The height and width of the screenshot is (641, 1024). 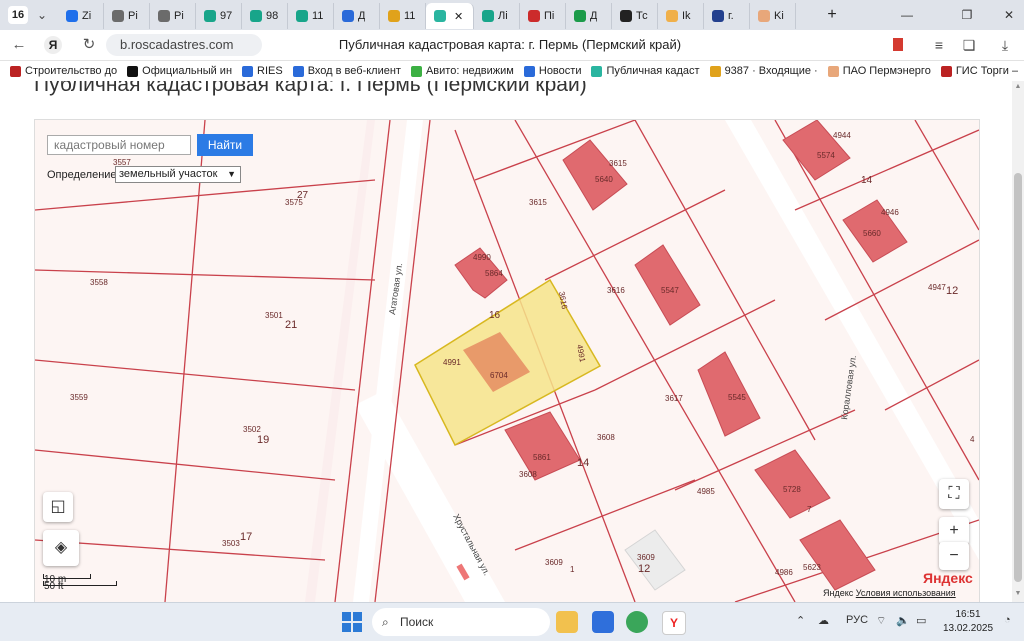 What do you see at coordinates (179, 71) in the screenshot?
I see `bookmark-item: Официальный ин` at bounding box center [179, 71].